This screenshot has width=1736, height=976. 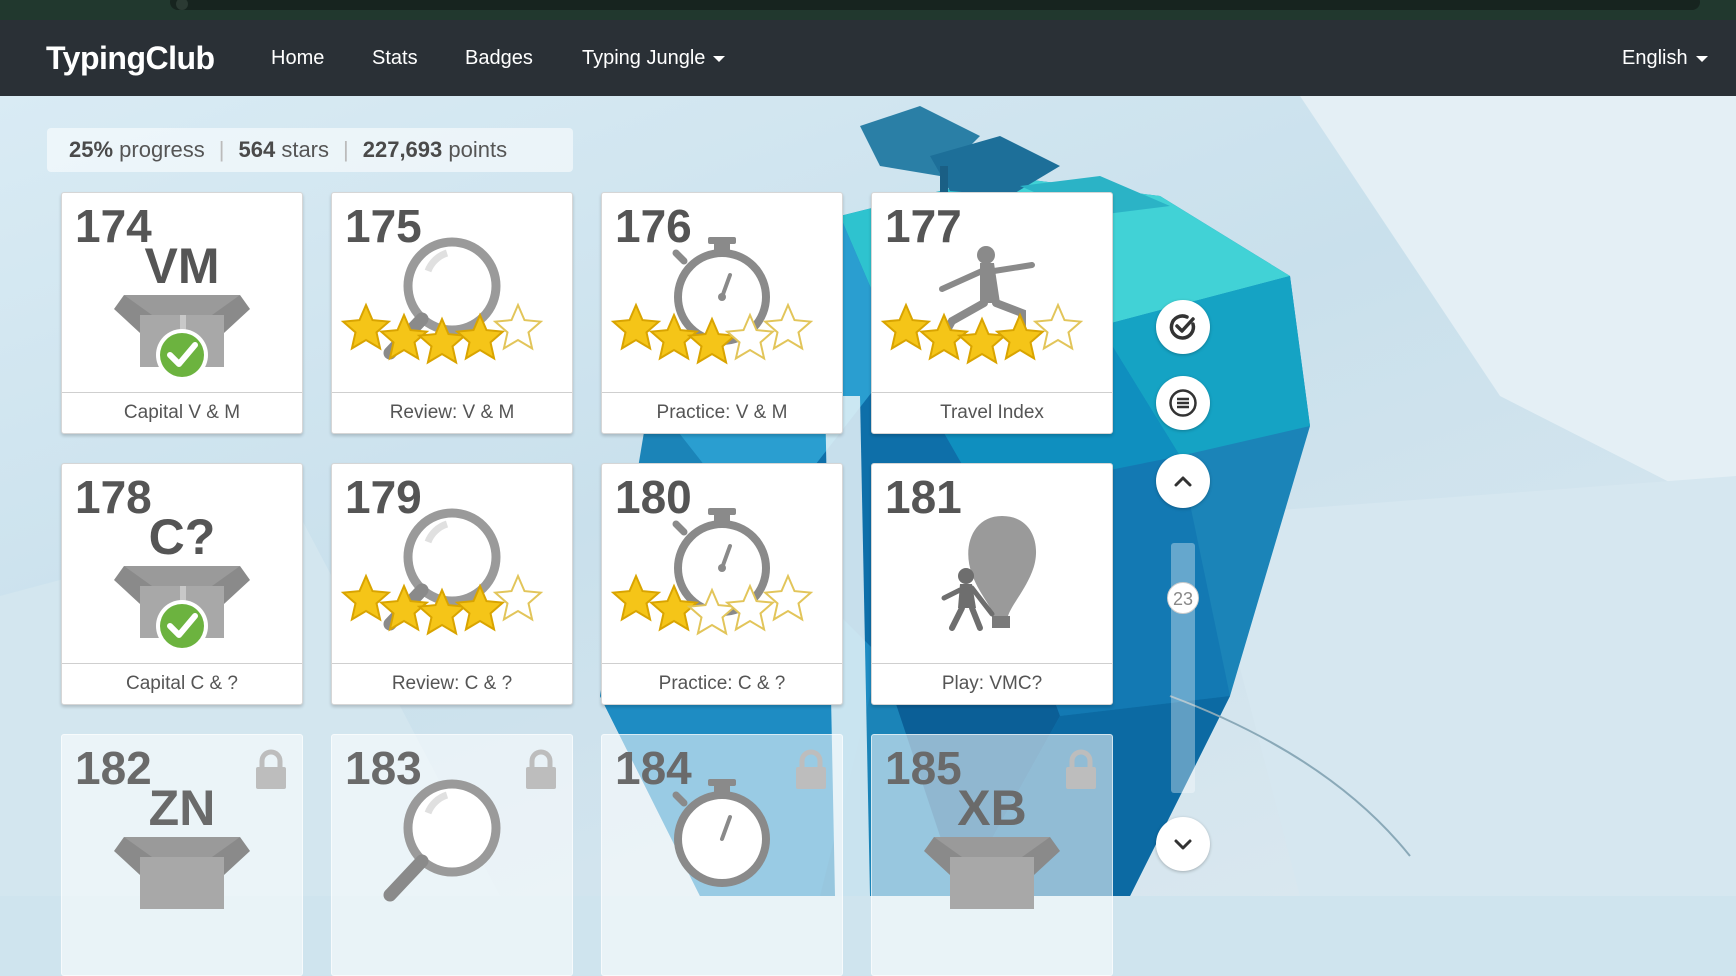 What do you see at coordinates (989, 573) in the screenshot?
I see `hot-air-balloon-icon` at bounding box center [989, 573].